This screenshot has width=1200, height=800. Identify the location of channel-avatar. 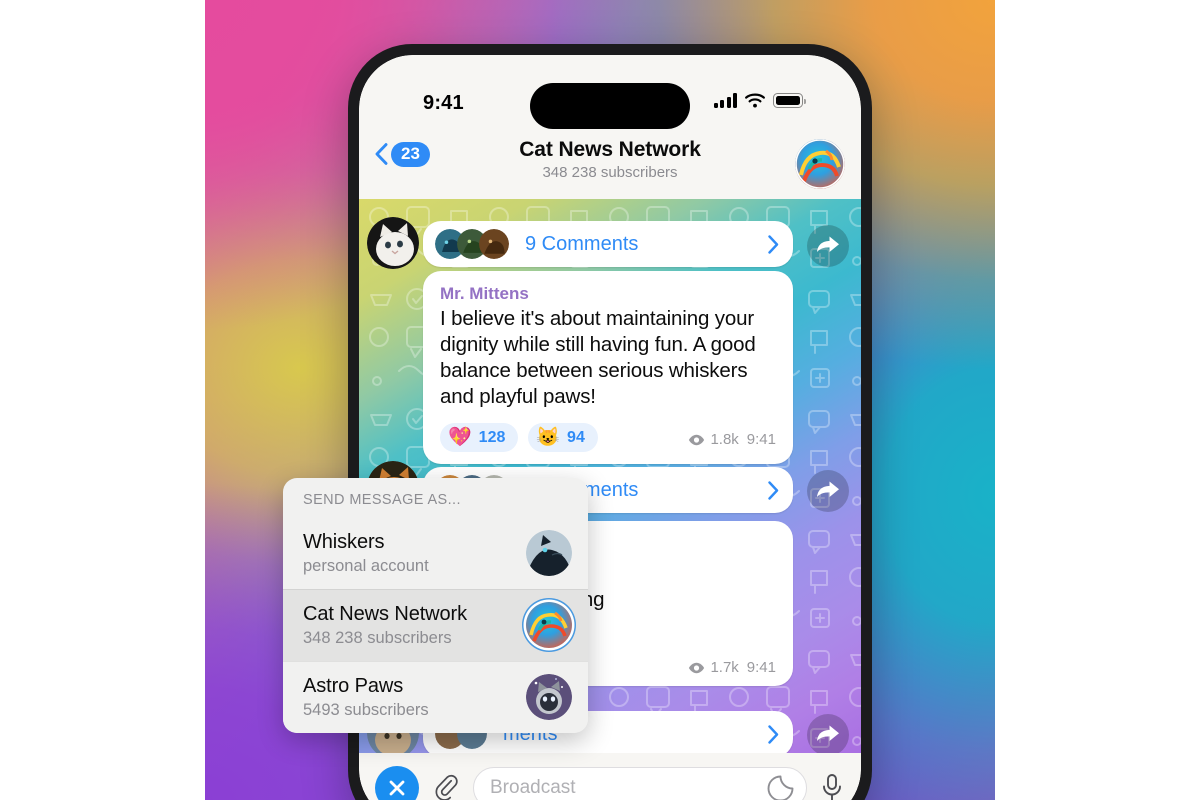
(820, 164).